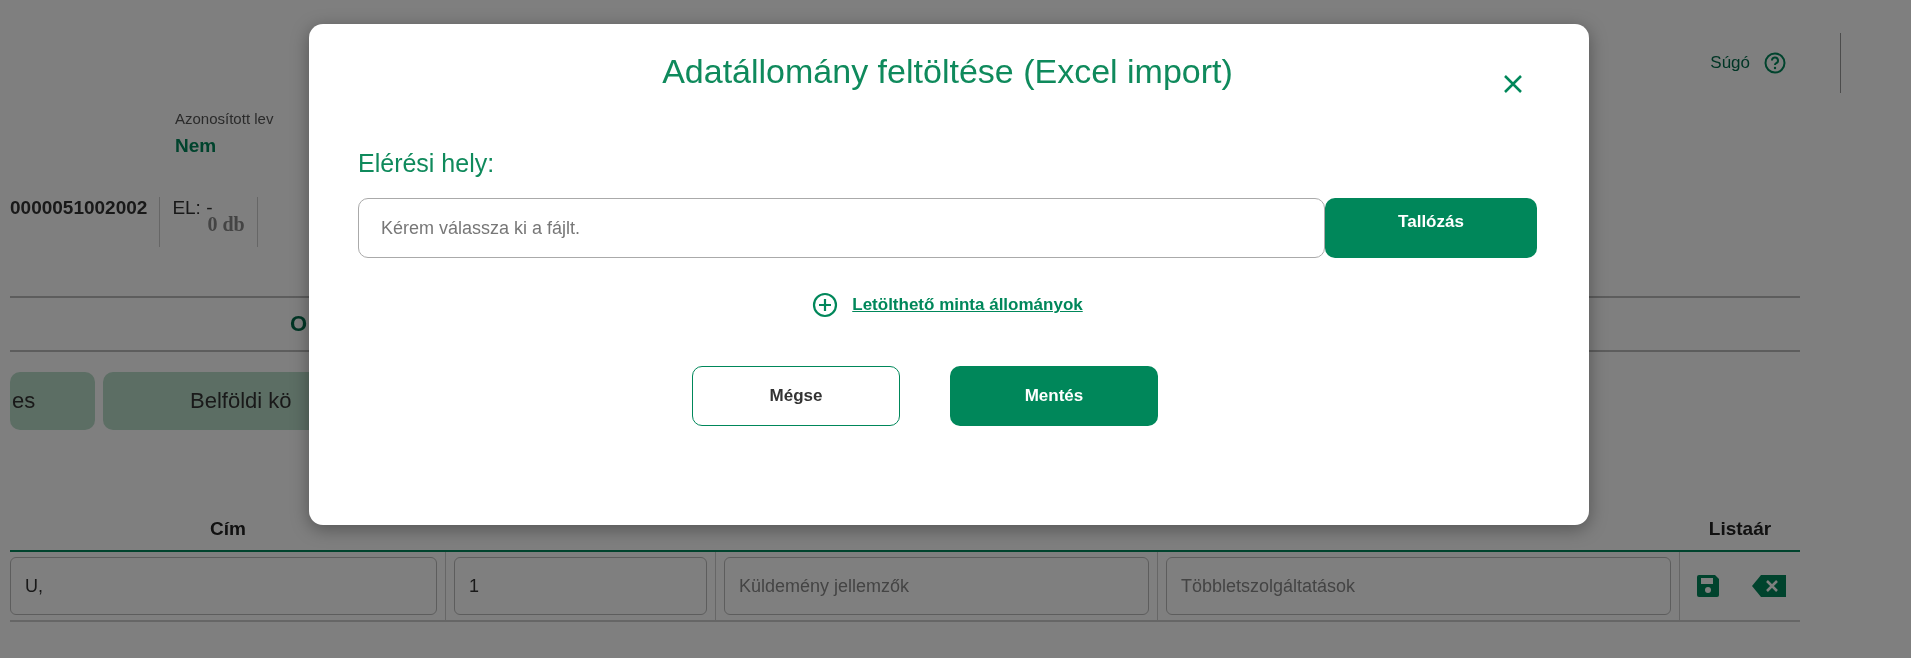  What do you see at coordinates (825, 305) in the screenshot?
I see `plus-circle-icon` at bounding box center [825, 305].